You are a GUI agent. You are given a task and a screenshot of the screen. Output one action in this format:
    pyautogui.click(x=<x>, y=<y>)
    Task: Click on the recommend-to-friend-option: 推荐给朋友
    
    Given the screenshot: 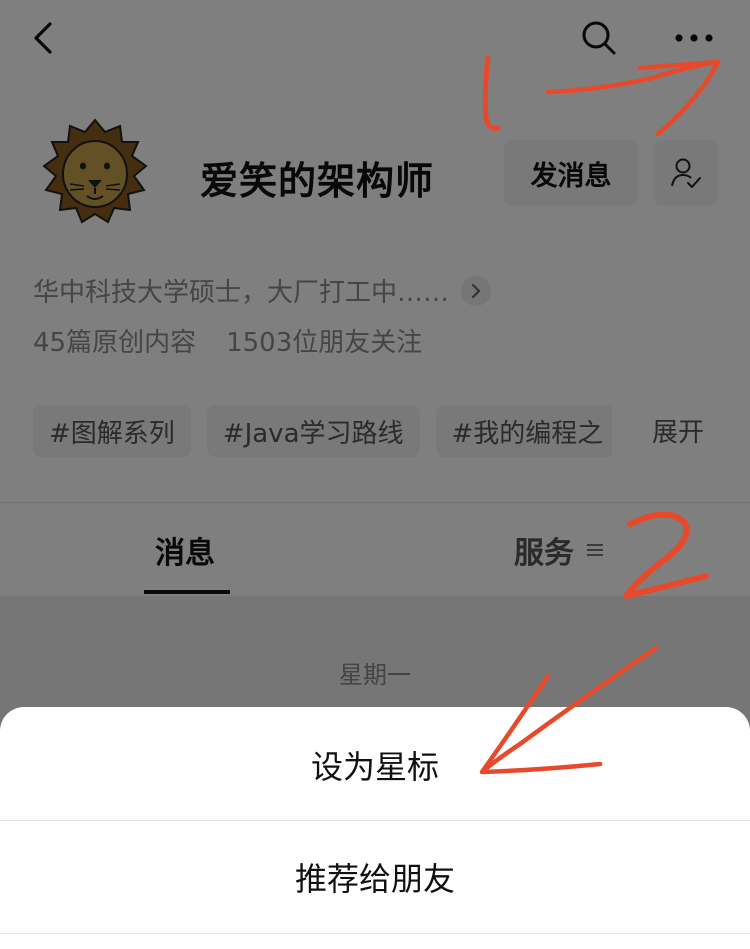 What is the action you would take?
    pyautogui.click(x=375, y=877)
    